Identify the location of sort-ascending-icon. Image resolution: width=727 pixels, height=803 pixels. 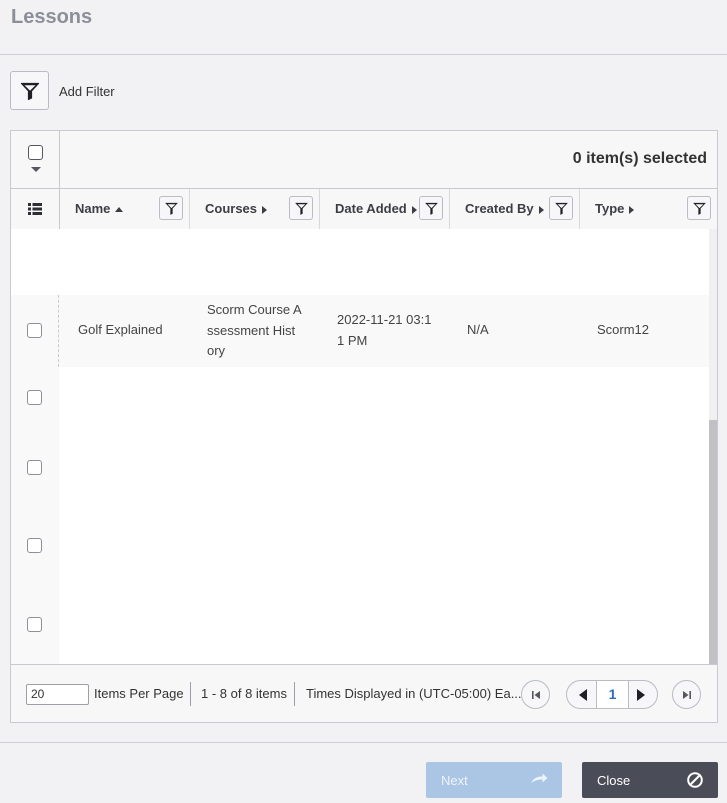
(119, 210).